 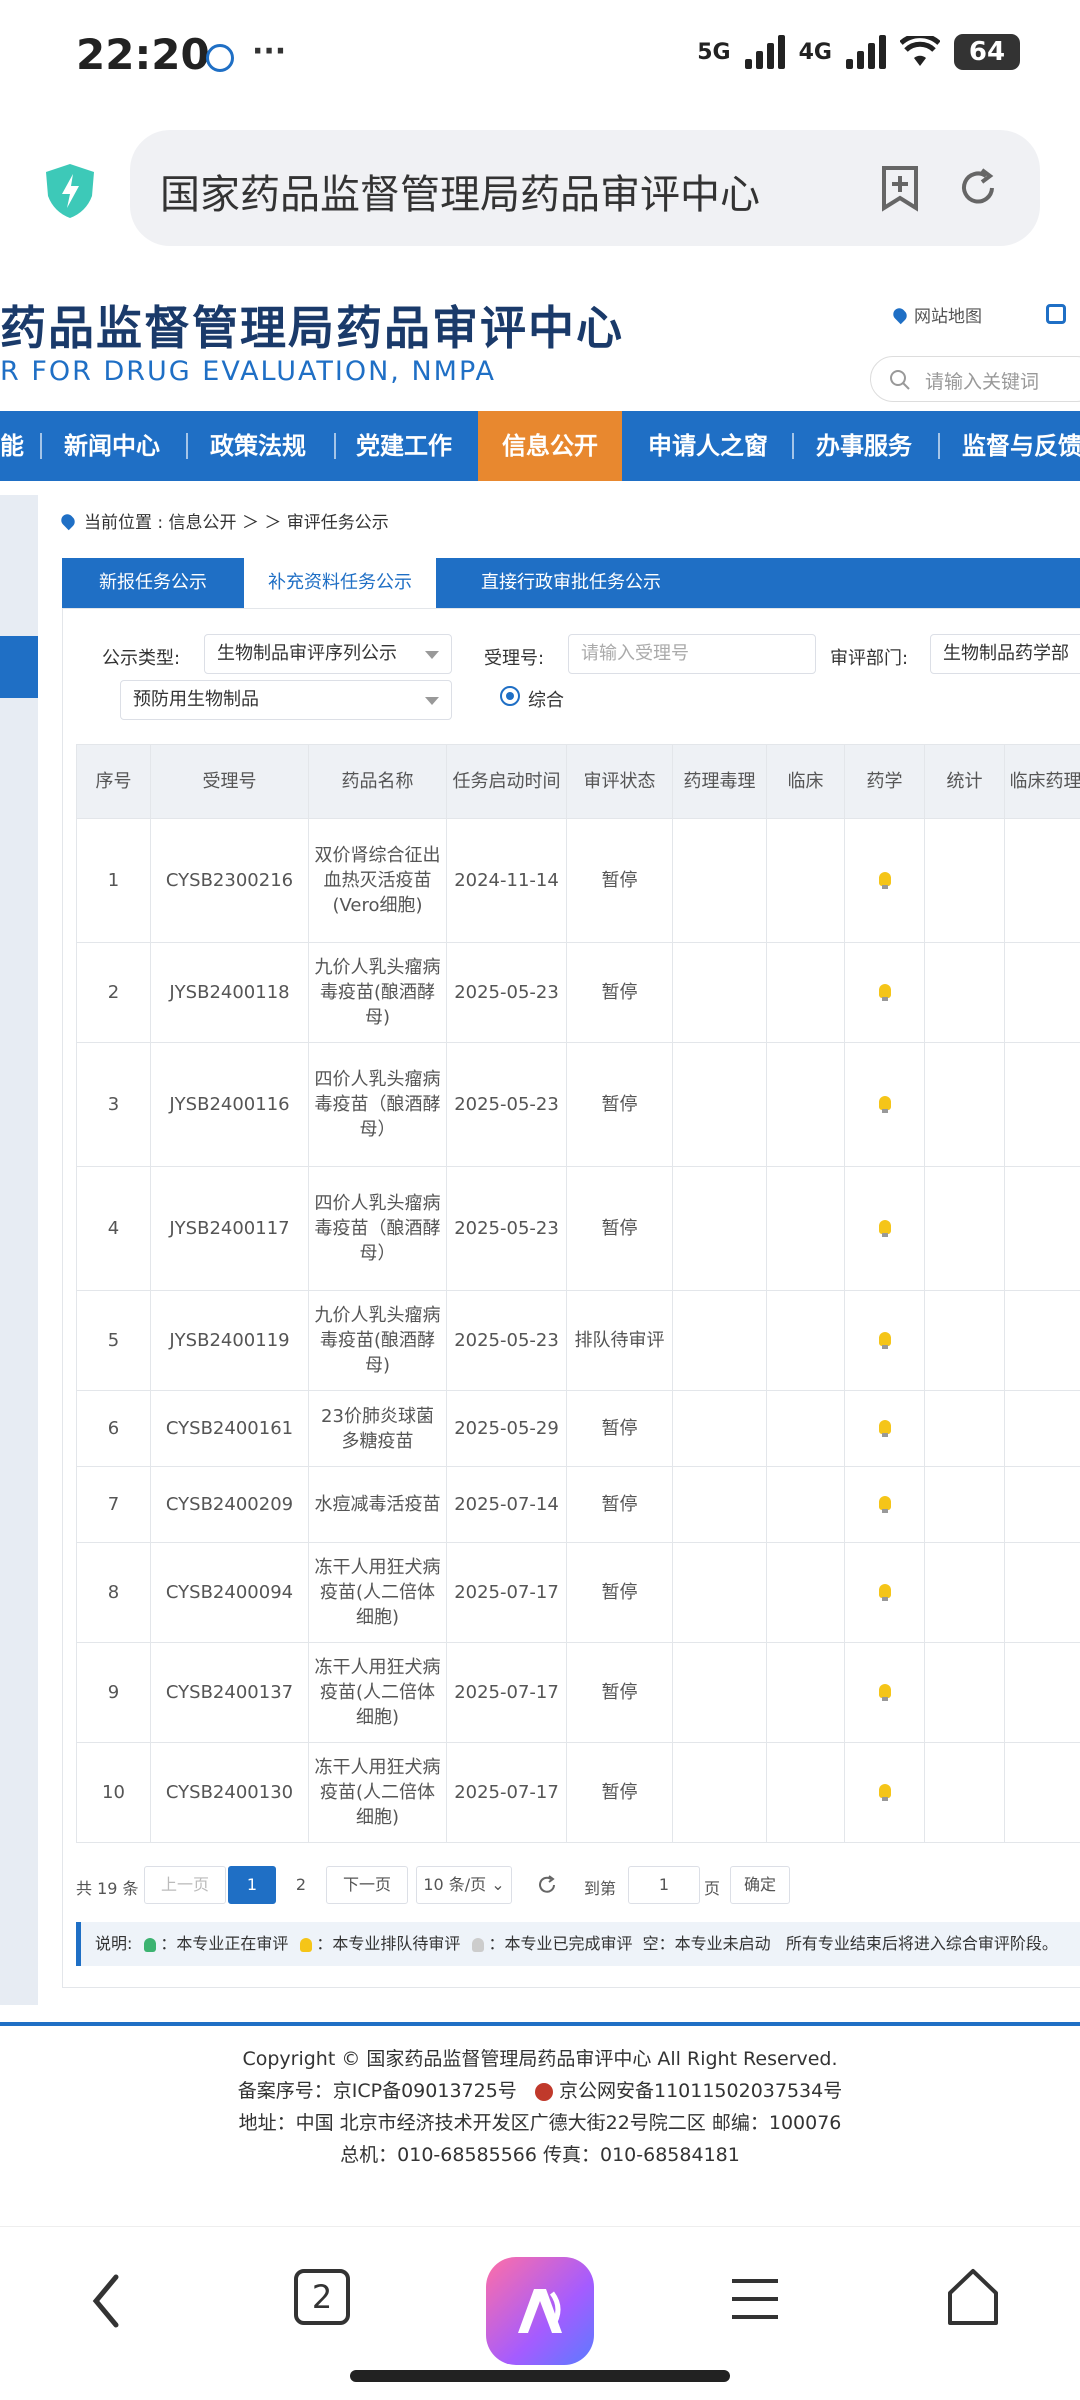 What do you see at coordinates (540, 2311) in the screenshot?
I see `ai-assistant-button` at bounding box center [540, 2311].